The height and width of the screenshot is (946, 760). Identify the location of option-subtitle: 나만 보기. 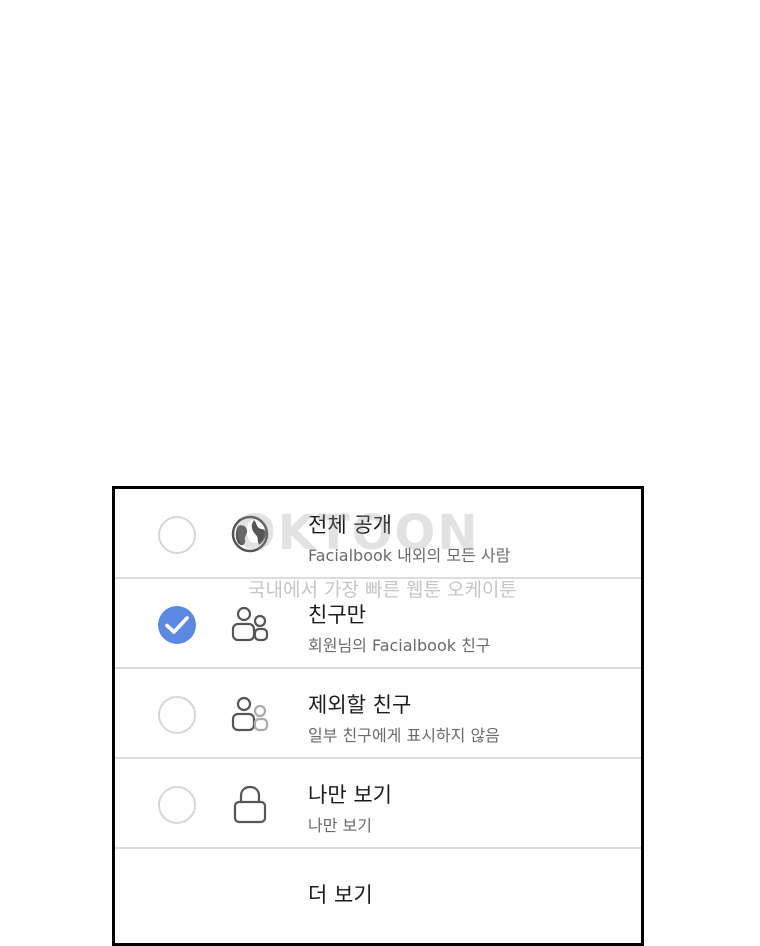
(340, 825).